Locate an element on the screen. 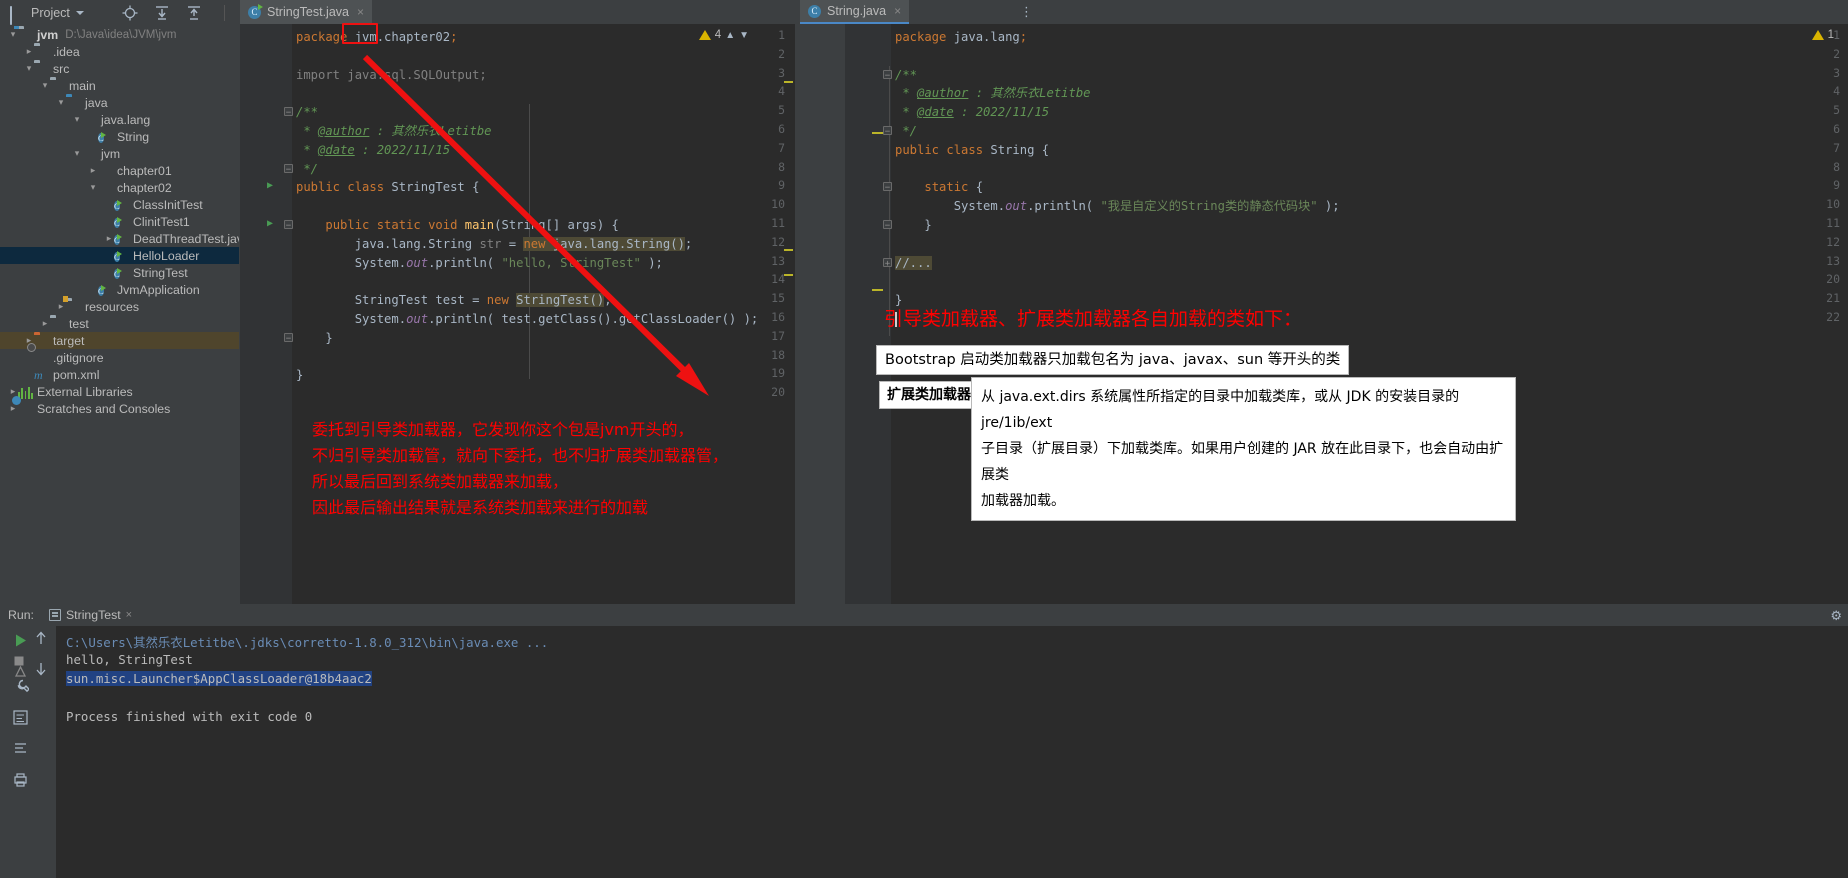 This screenshot has height=878, width=1848. line-number: 5 is located at coordinates (781, 110).